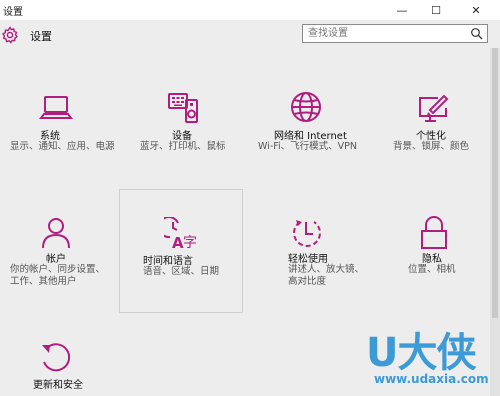  What do you see at coordinates (476, 10) in the screenshot?
I see `close-button: ✕` at bounding box center [476, 10].